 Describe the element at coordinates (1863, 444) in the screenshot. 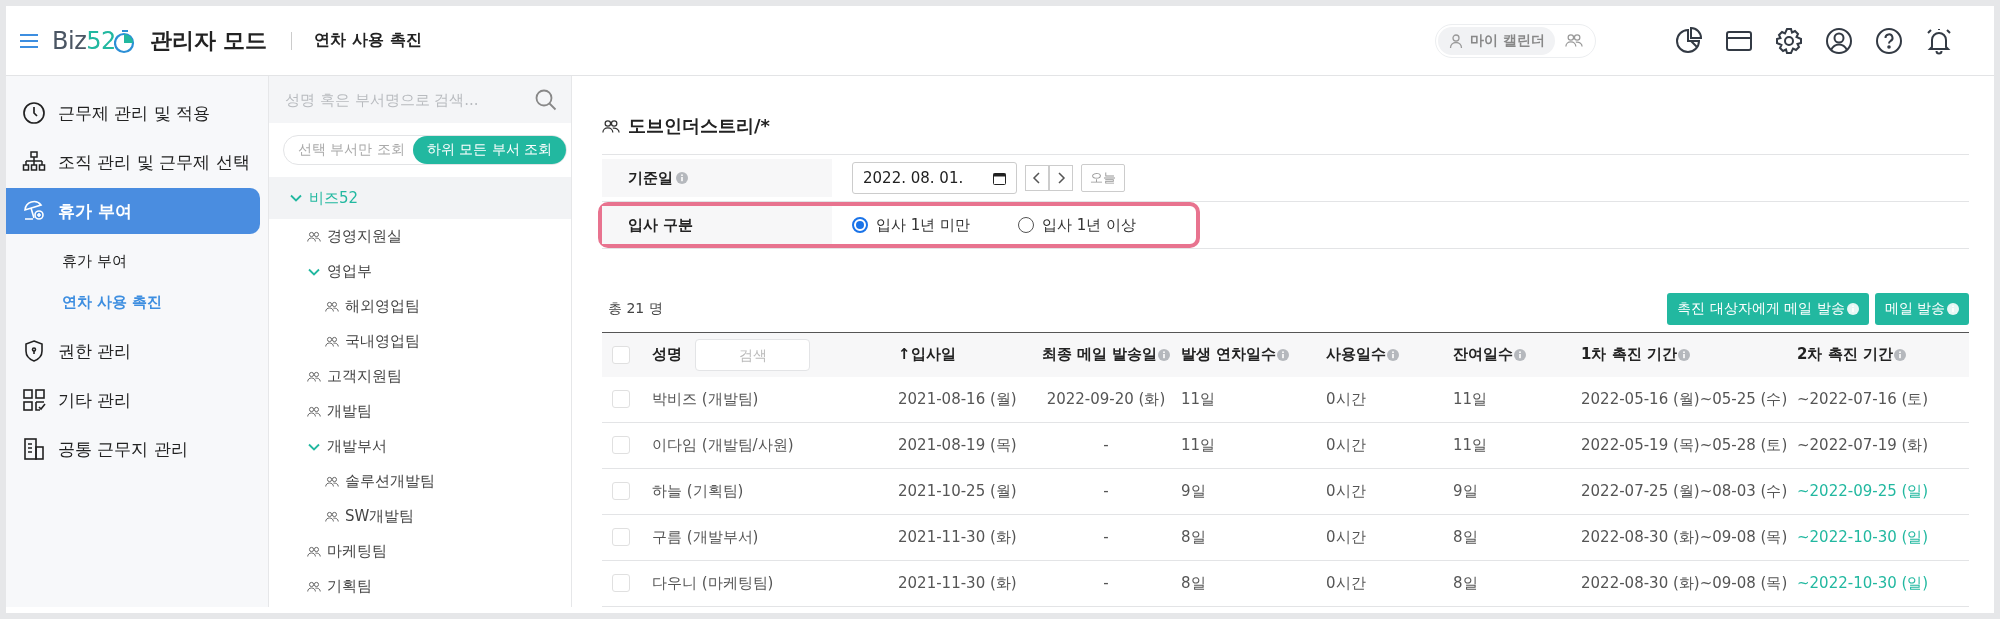

I see `table-cell: ~2022-07-19 (화)` at that location.